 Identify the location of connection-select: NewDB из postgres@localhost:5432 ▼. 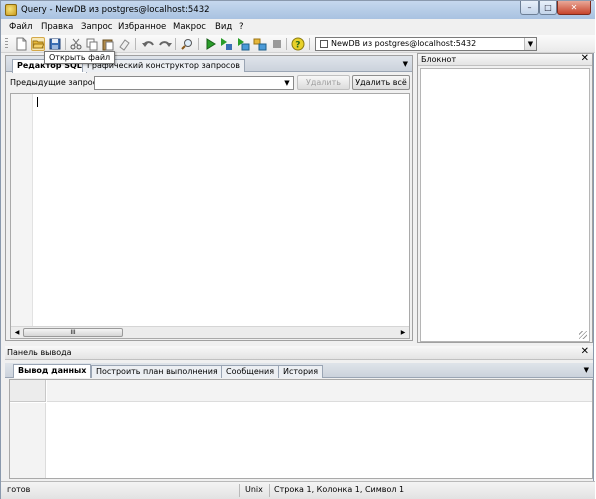
(426, 44).